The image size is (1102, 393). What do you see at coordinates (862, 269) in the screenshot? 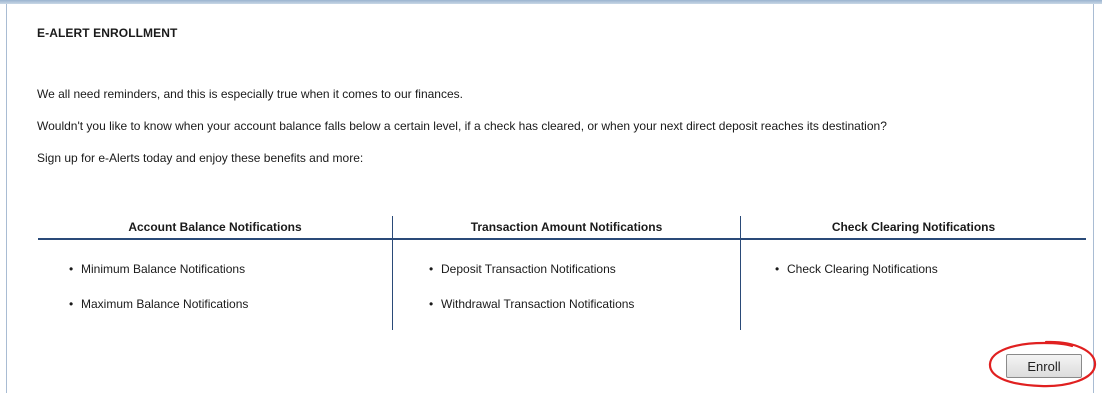
I see `list-item-label: Check Clearing Notifications` at bounding box center [862, 269].